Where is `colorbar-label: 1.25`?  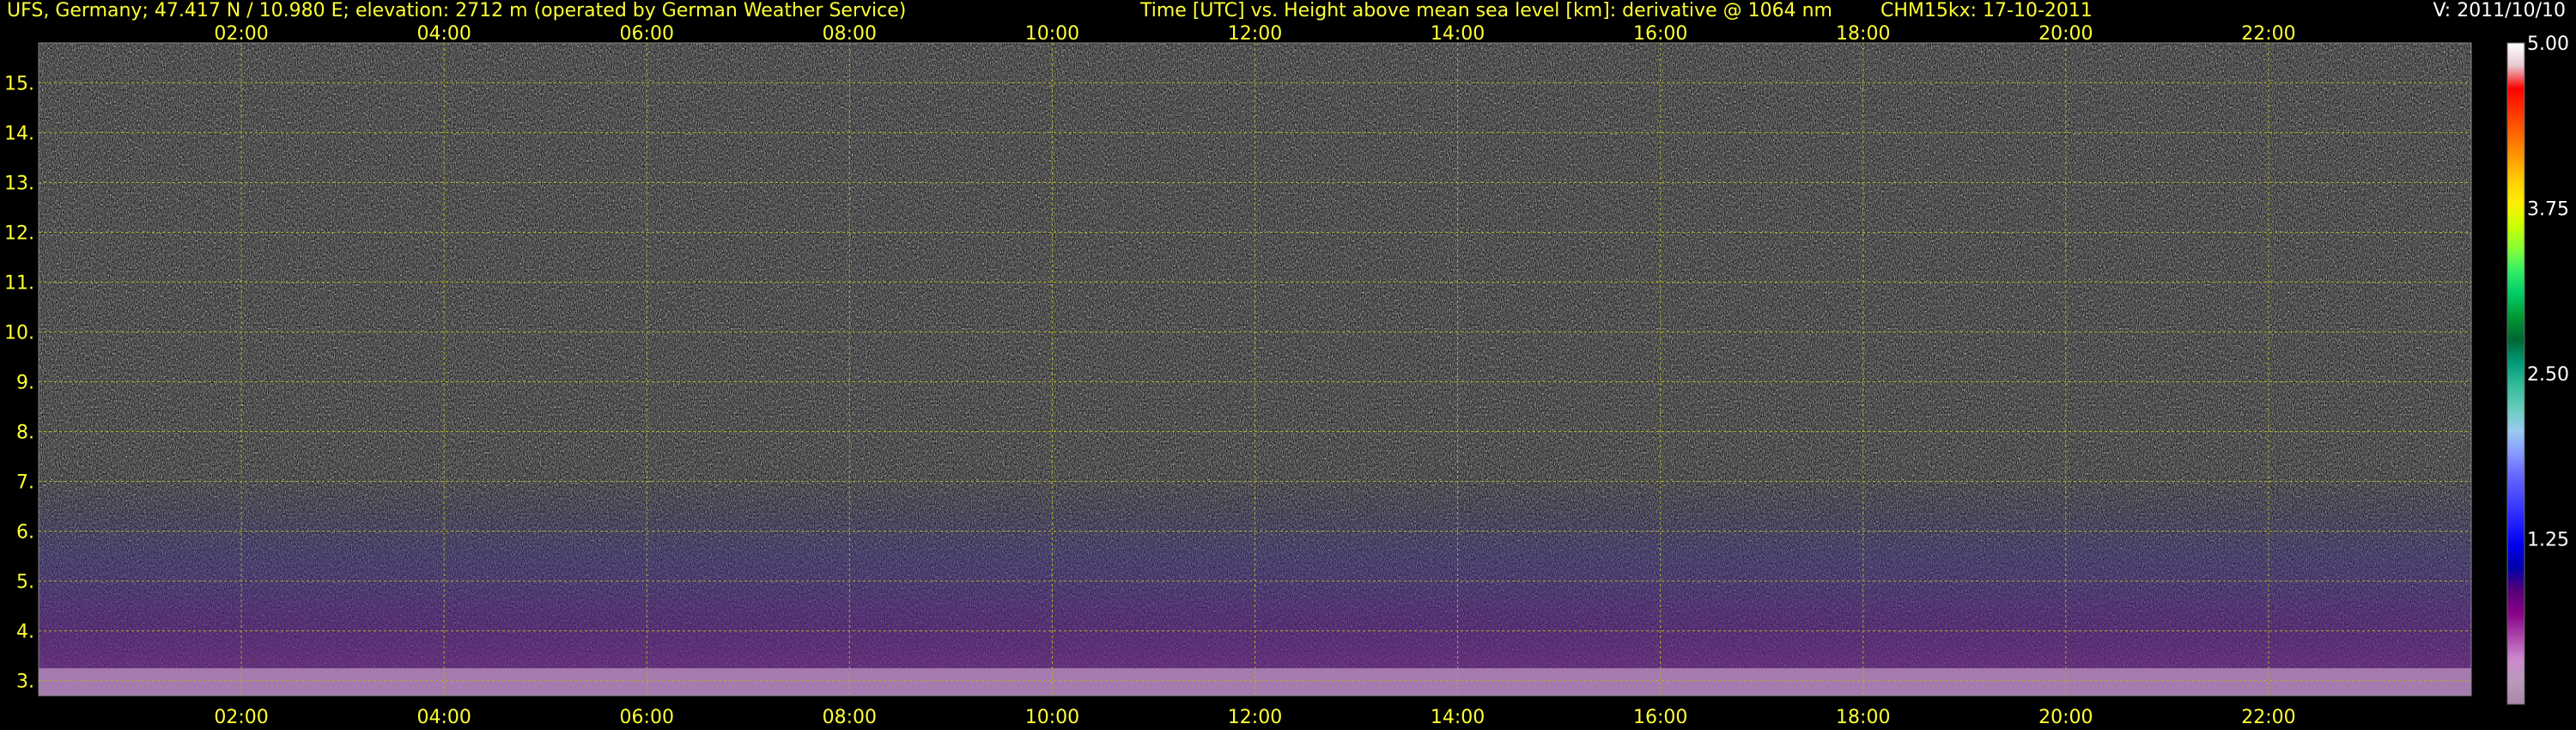 colorbar-label: 1.25 is located at coordinates (2548, 540).